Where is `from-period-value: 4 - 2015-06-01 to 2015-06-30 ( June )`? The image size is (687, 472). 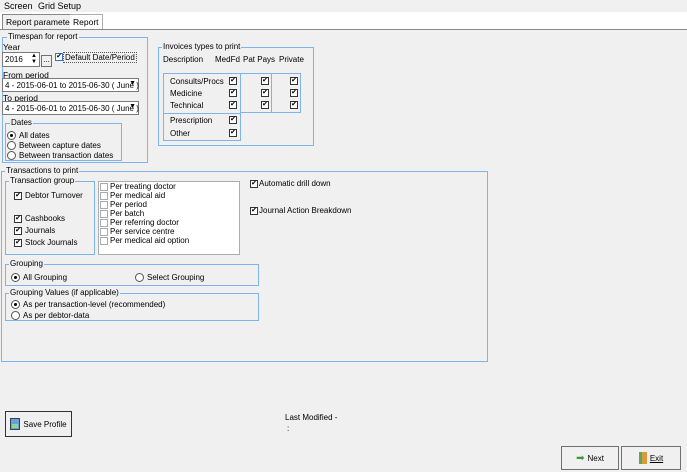 from-period-value: 4 - 2015-06-01 to 2015-06-30 ( June ) is located at coordinates (72, 85).